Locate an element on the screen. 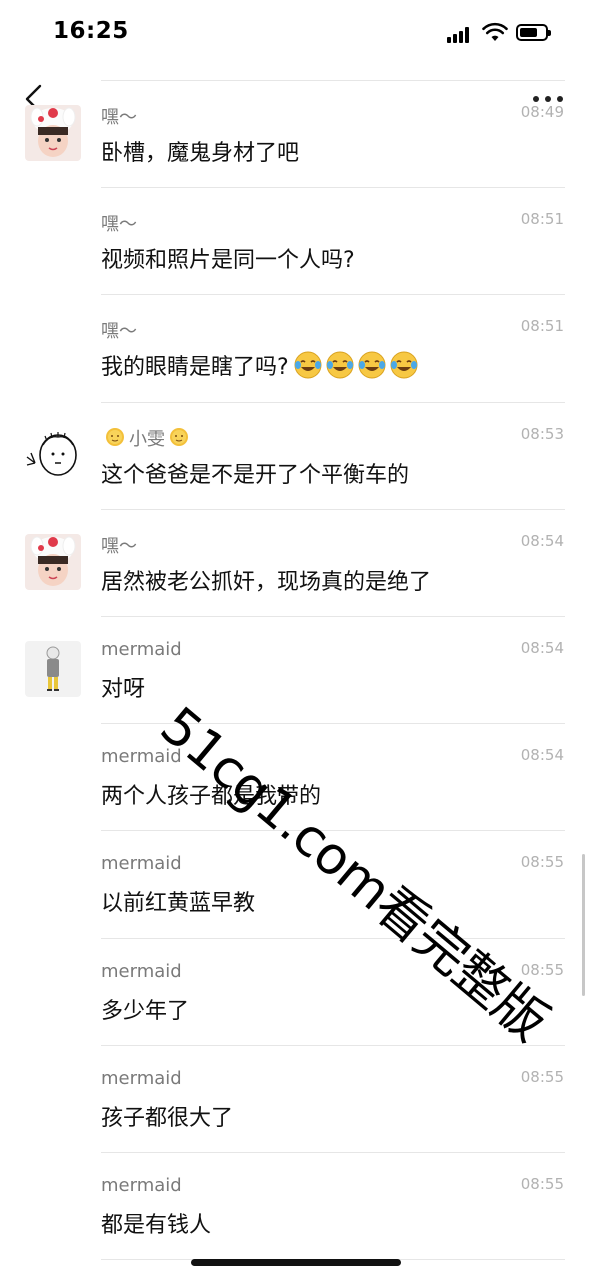 The image size is (591, 1280). comment-item: 嘿～ 08:51 我的眼睛是瞎了吗? is located at coordinates (295, 349).